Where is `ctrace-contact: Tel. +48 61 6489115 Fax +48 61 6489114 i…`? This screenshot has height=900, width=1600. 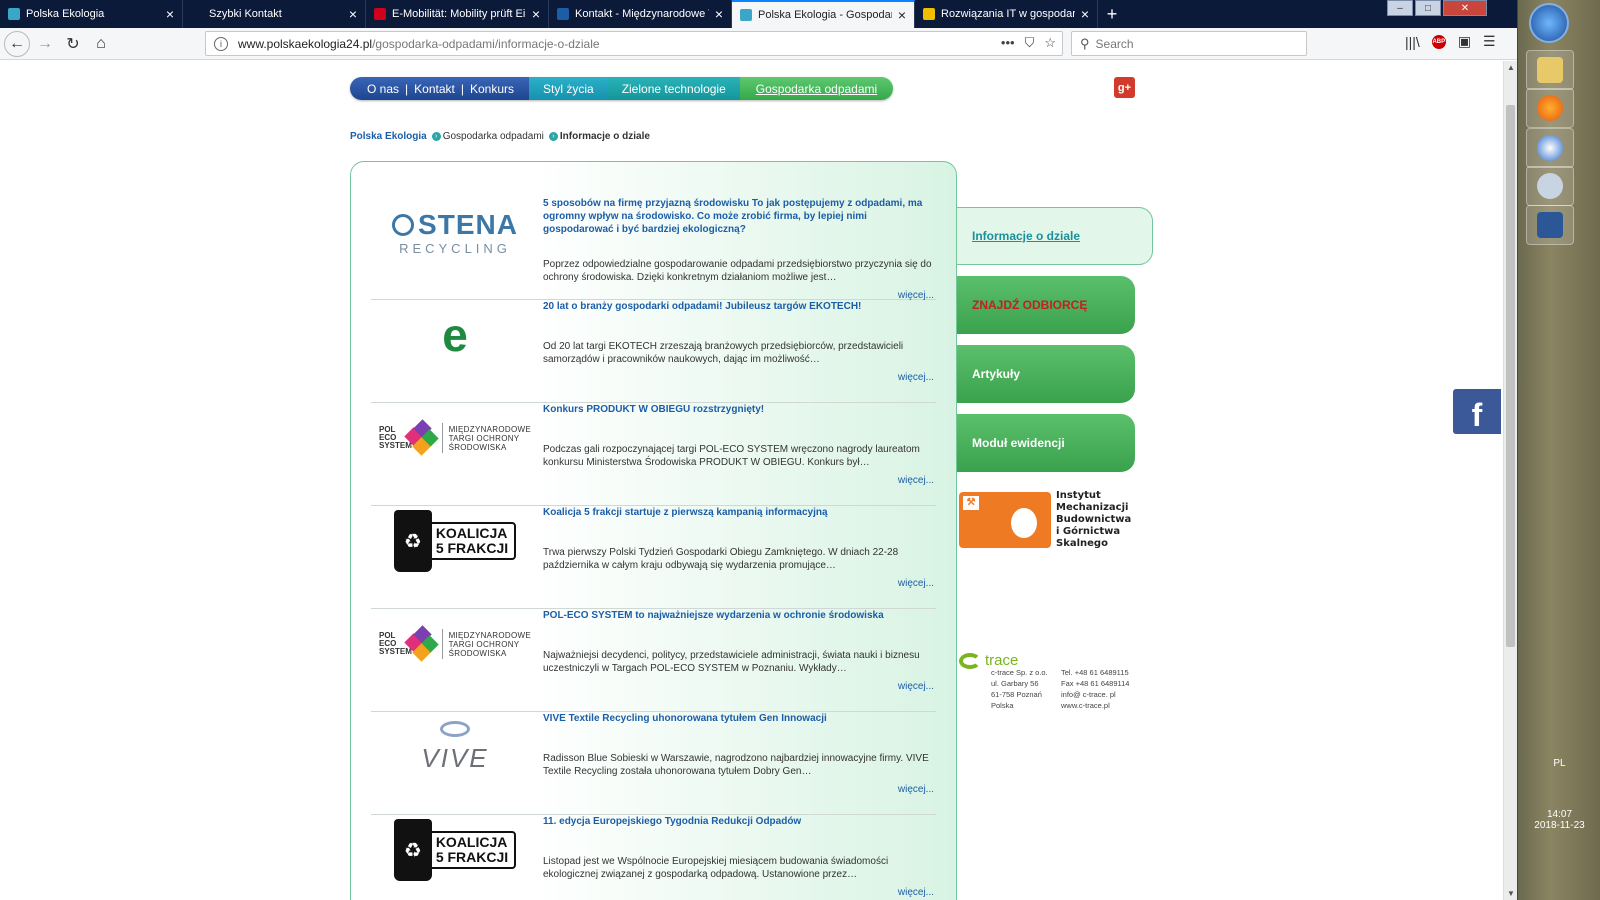
ctrace-contact: Tel. +48 61 6489115 Fax +48 61 6489114 i… is located at coordinates (1095, 689).